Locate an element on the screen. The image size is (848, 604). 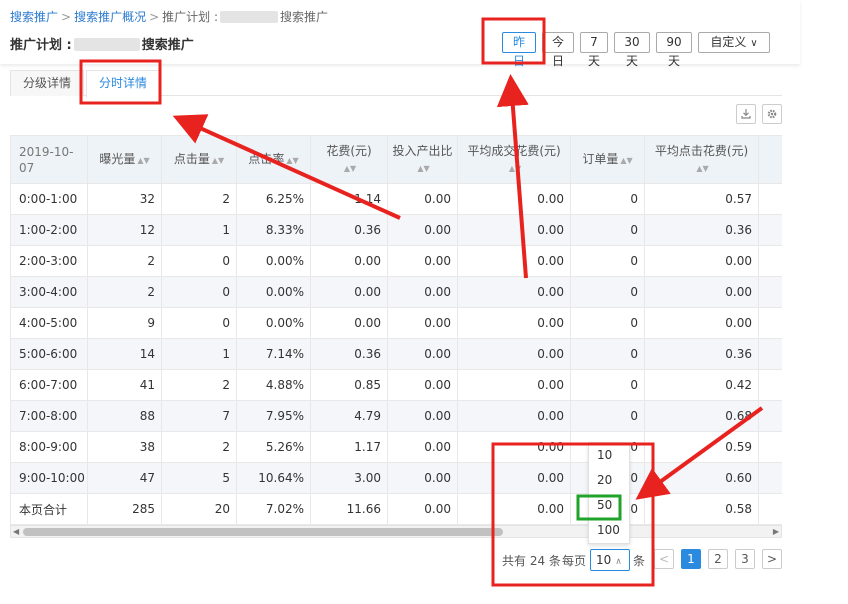
breadcrumb-search-promo: 搜索推广 is located at coordinates (34, 17).